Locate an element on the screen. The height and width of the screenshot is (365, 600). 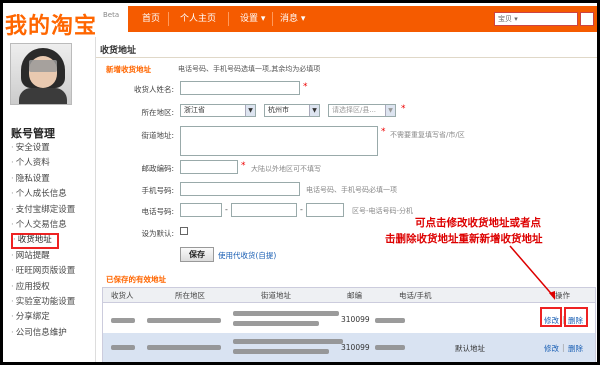
annotation-arrow is located at coordinates (532, 272).